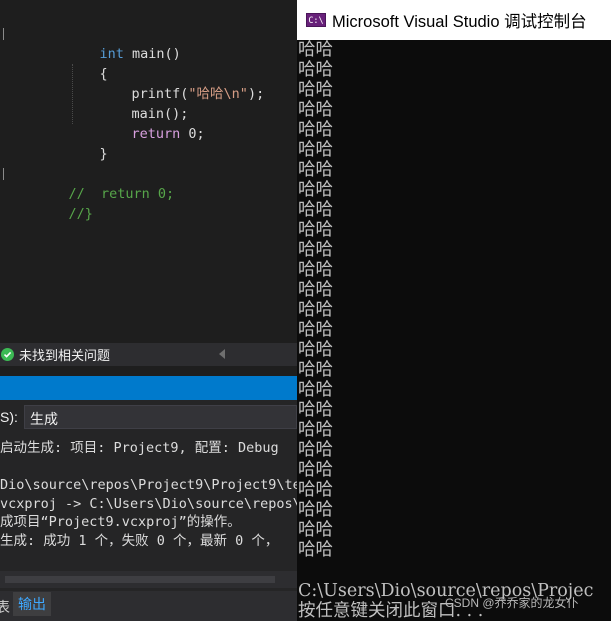 This screenshot has height=621, width=611. I want to click on code-text: 0;, so click(192, 134).